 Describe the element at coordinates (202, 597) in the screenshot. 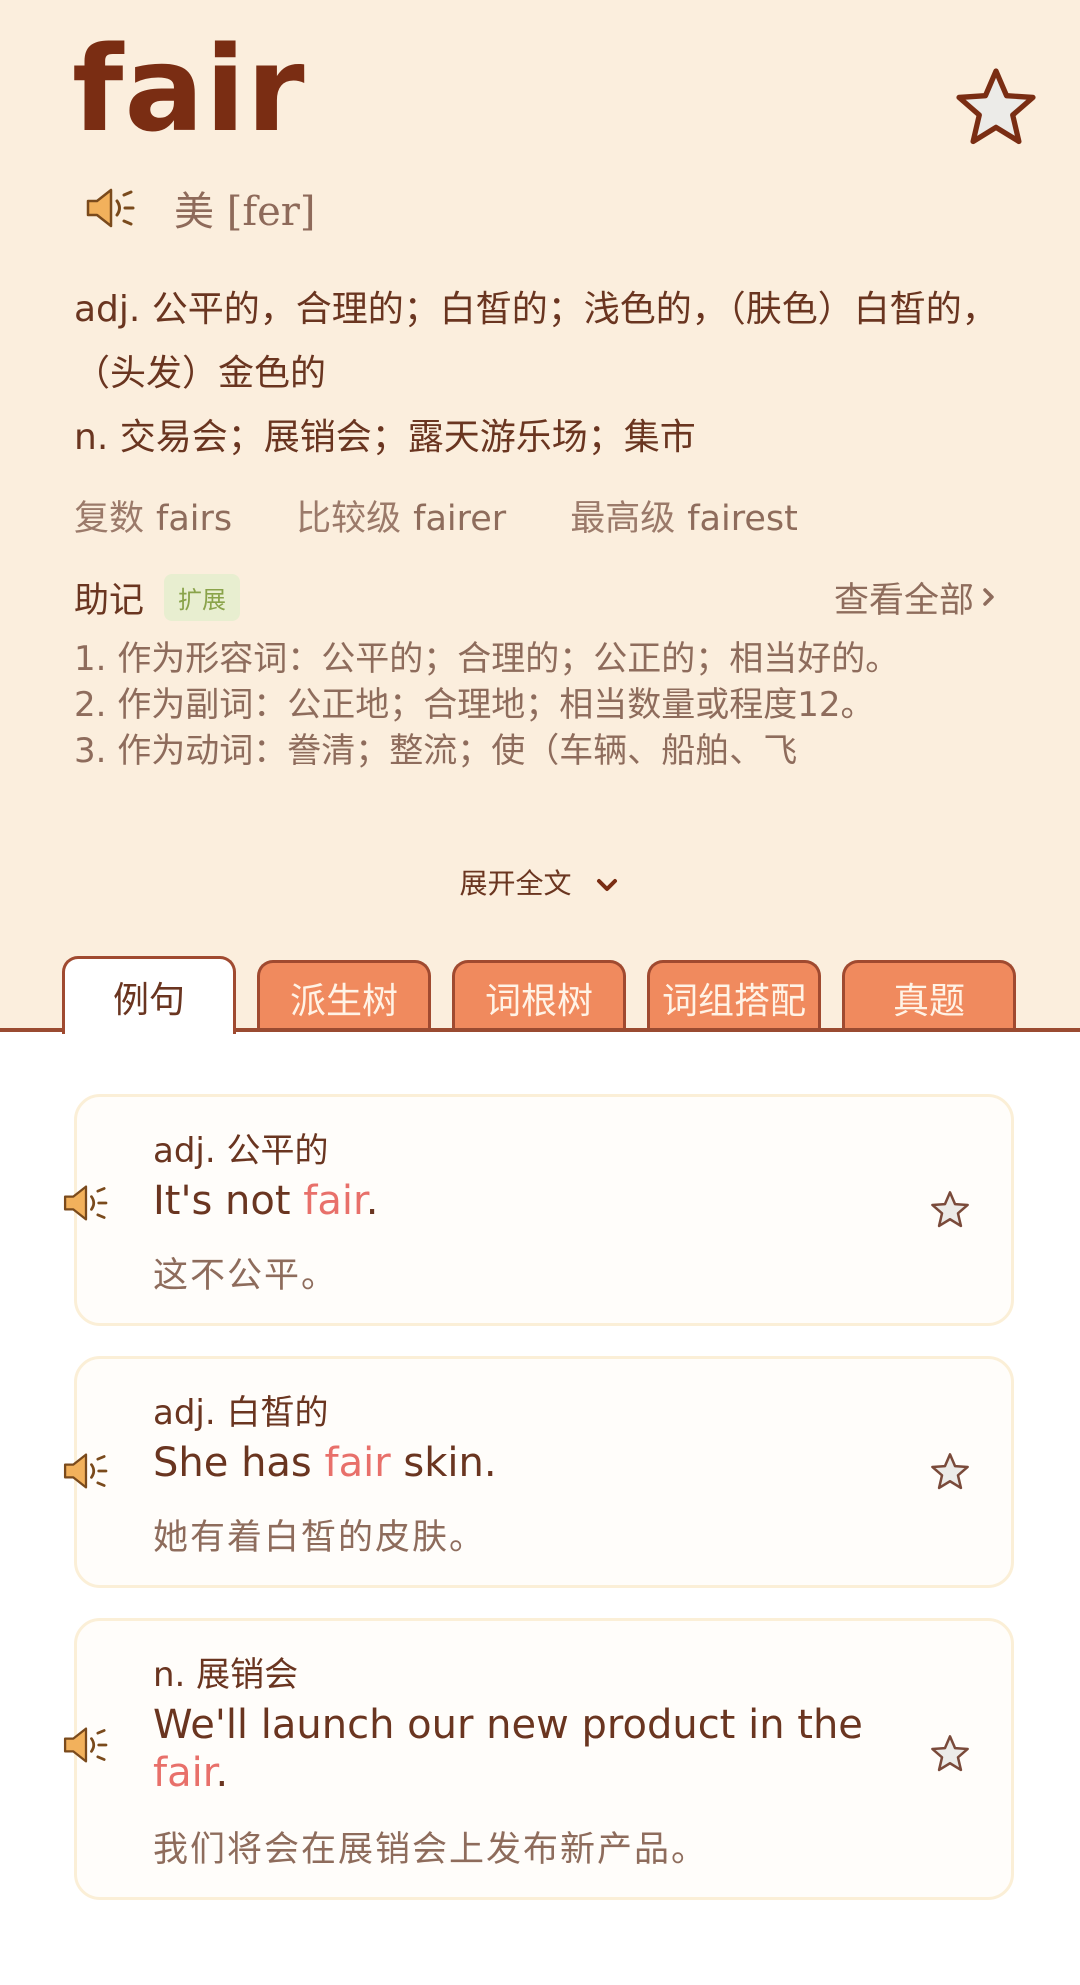

I see `extension-badge: 扩展` at that location.